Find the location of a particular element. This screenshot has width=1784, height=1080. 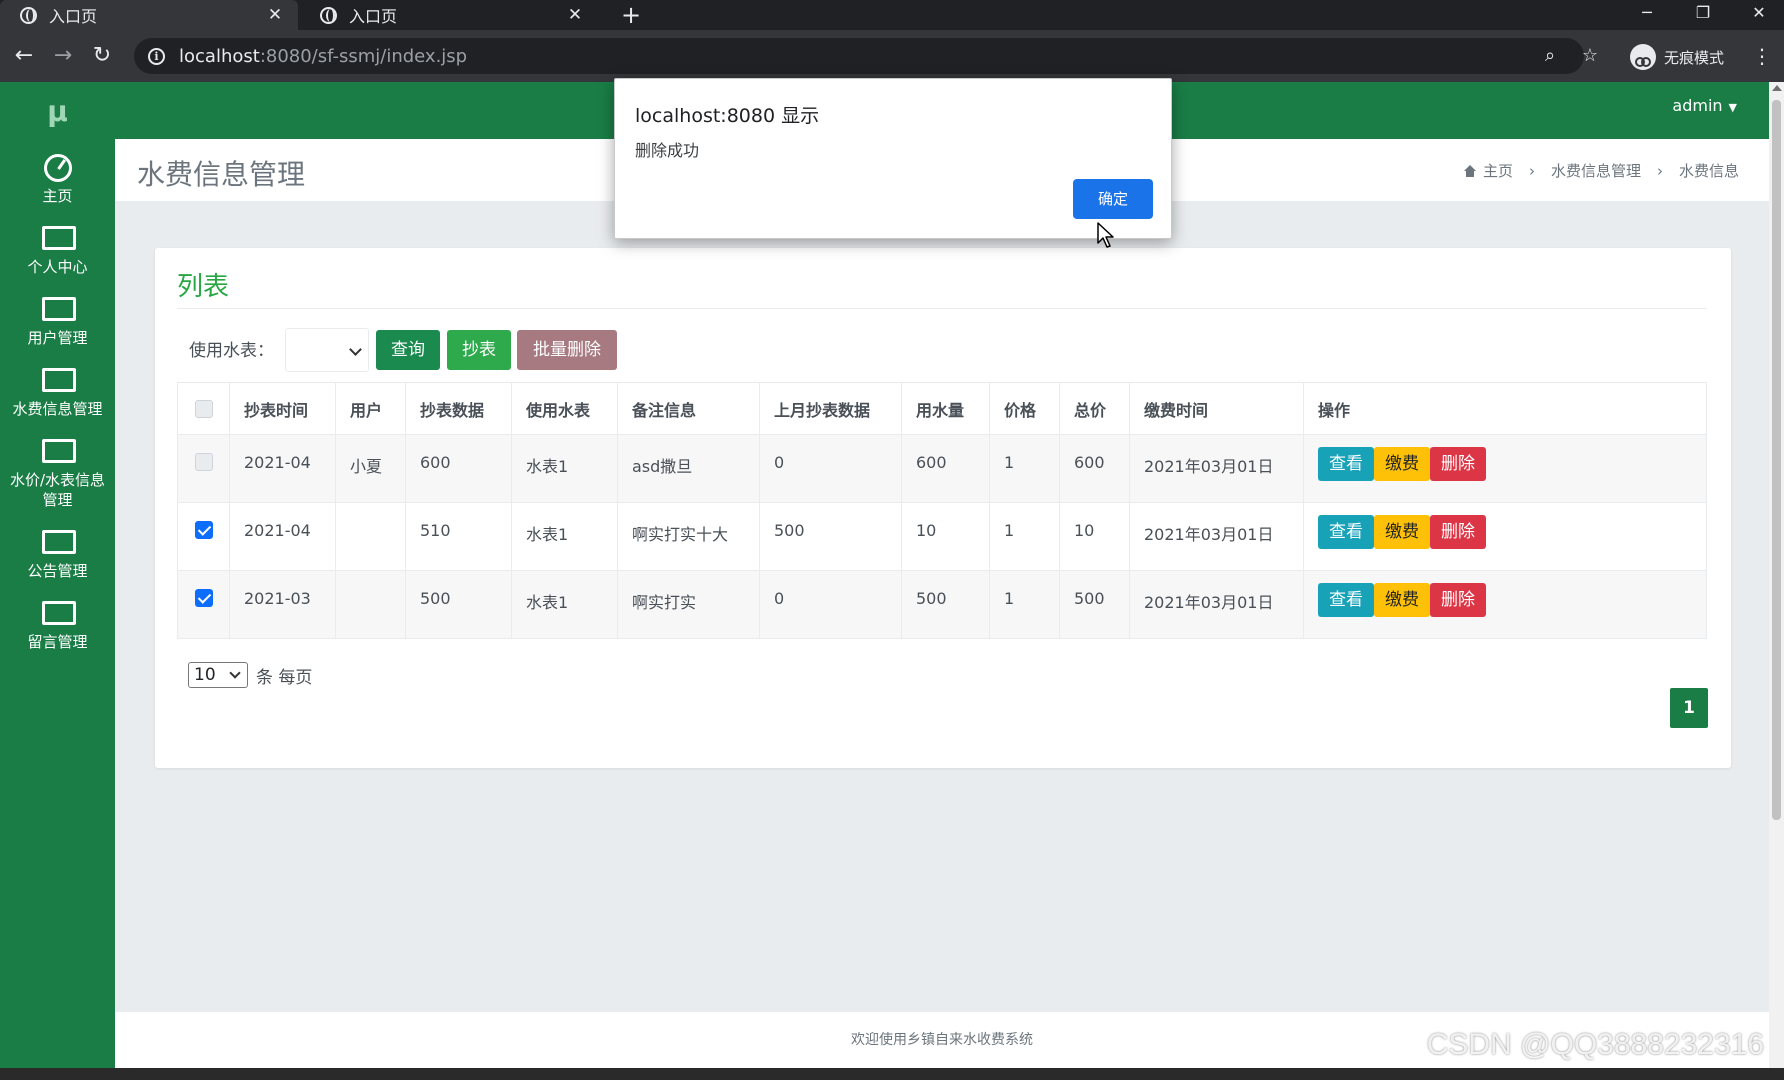

incognito-icon is located at coordinates (1643, 57).